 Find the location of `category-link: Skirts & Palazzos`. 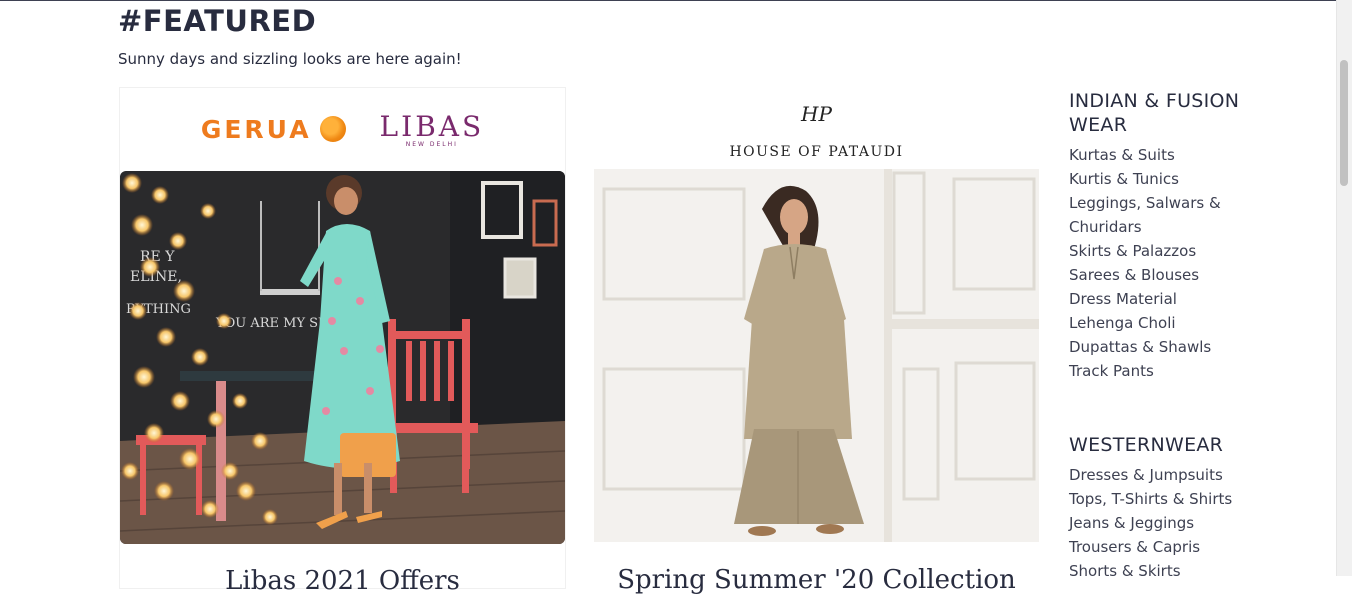

category-link: Skirts & Palazzos is located at coordinates (1156, 251).